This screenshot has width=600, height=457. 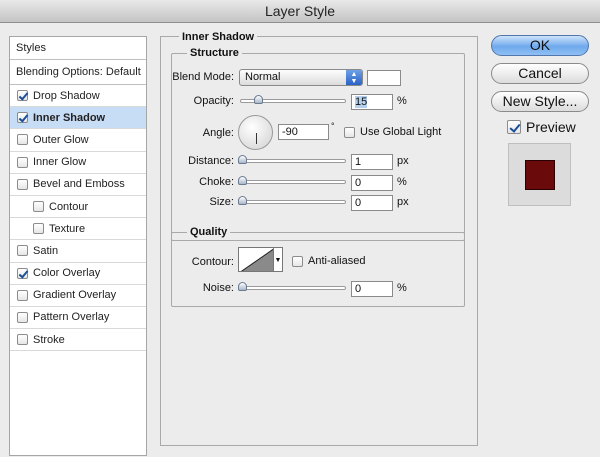 I want to click on angle-dial, so click(x=255, y=132).